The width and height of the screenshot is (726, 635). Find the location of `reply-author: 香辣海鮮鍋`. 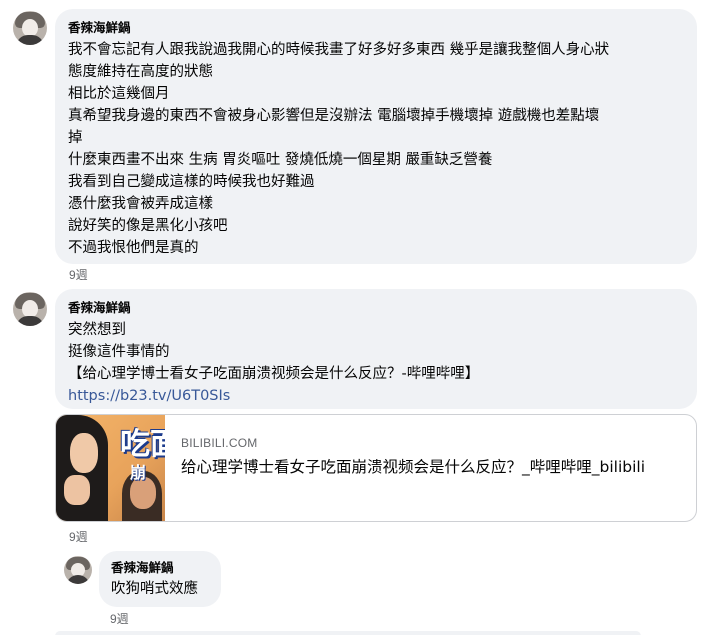

reply-author: 香辣海鮮鍋 is located at coordinates (160, 568).